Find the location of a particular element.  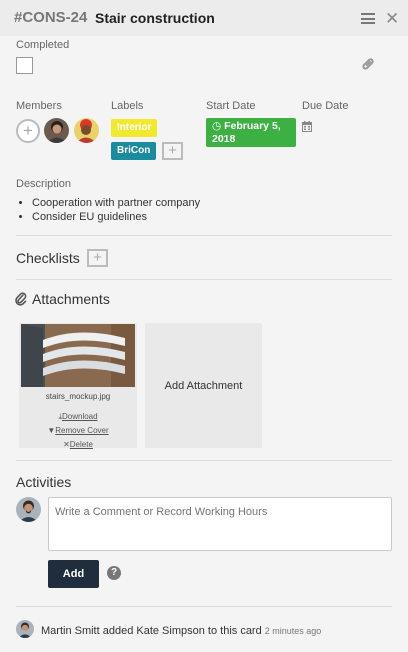

add-attachment-label: Add Attachment is located at coordinates (203, 386).